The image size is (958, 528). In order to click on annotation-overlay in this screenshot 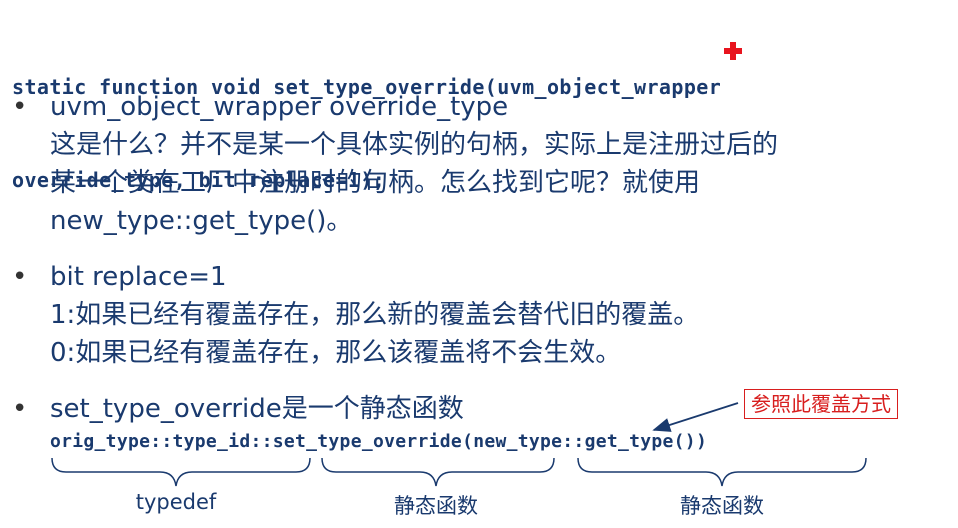, I will do `click(459, 444)`.